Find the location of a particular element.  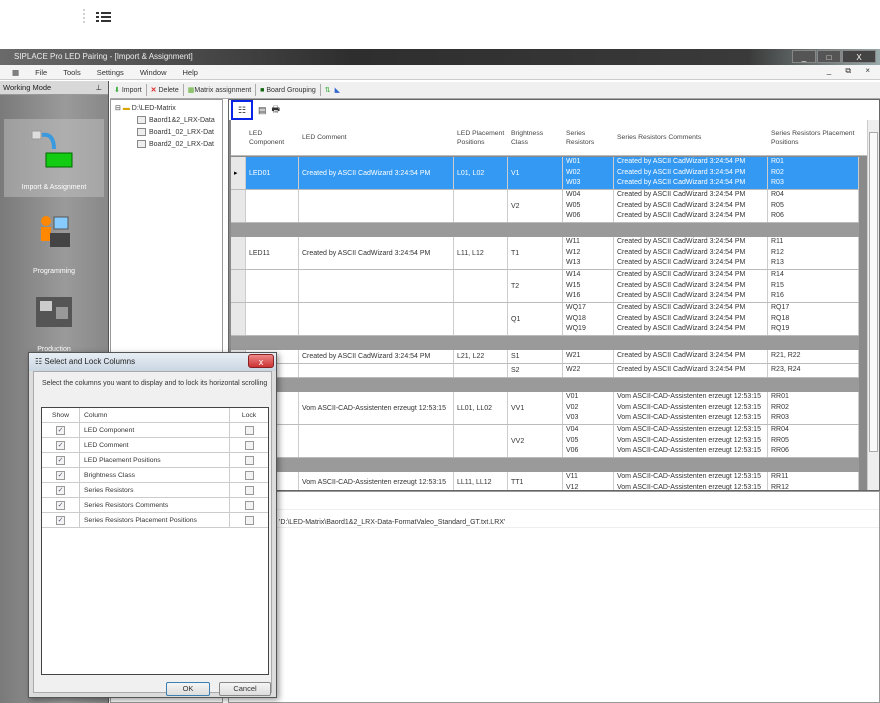

series-resistor-cell: W11 W12 W13 is located at coordinates (588, 253).